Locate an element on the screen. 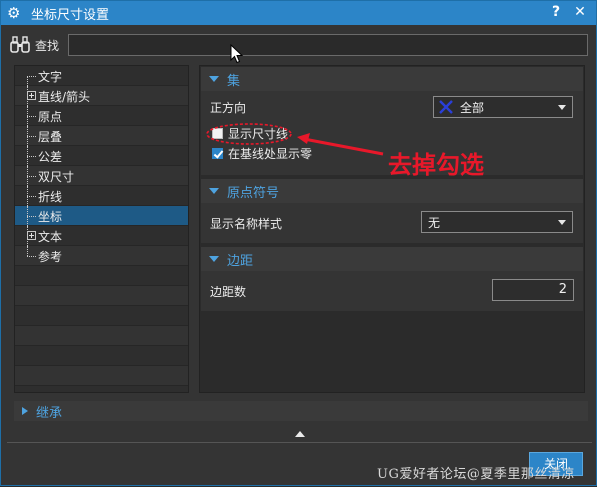 This screenshot has height=487, width=597. annotation-text: 去掉勾选 is located at coordinates (436, 165).